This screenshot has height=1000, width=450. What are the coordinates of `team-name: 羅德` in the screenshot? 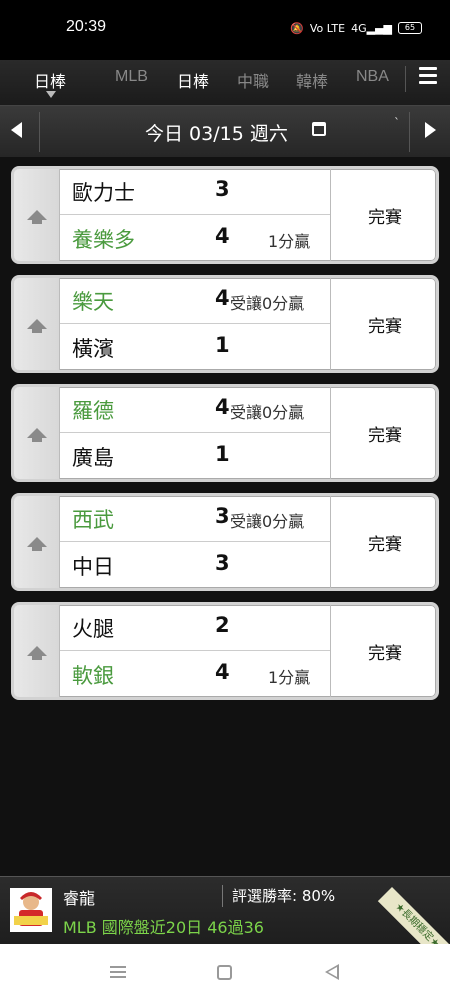 It's located at (93, 411).